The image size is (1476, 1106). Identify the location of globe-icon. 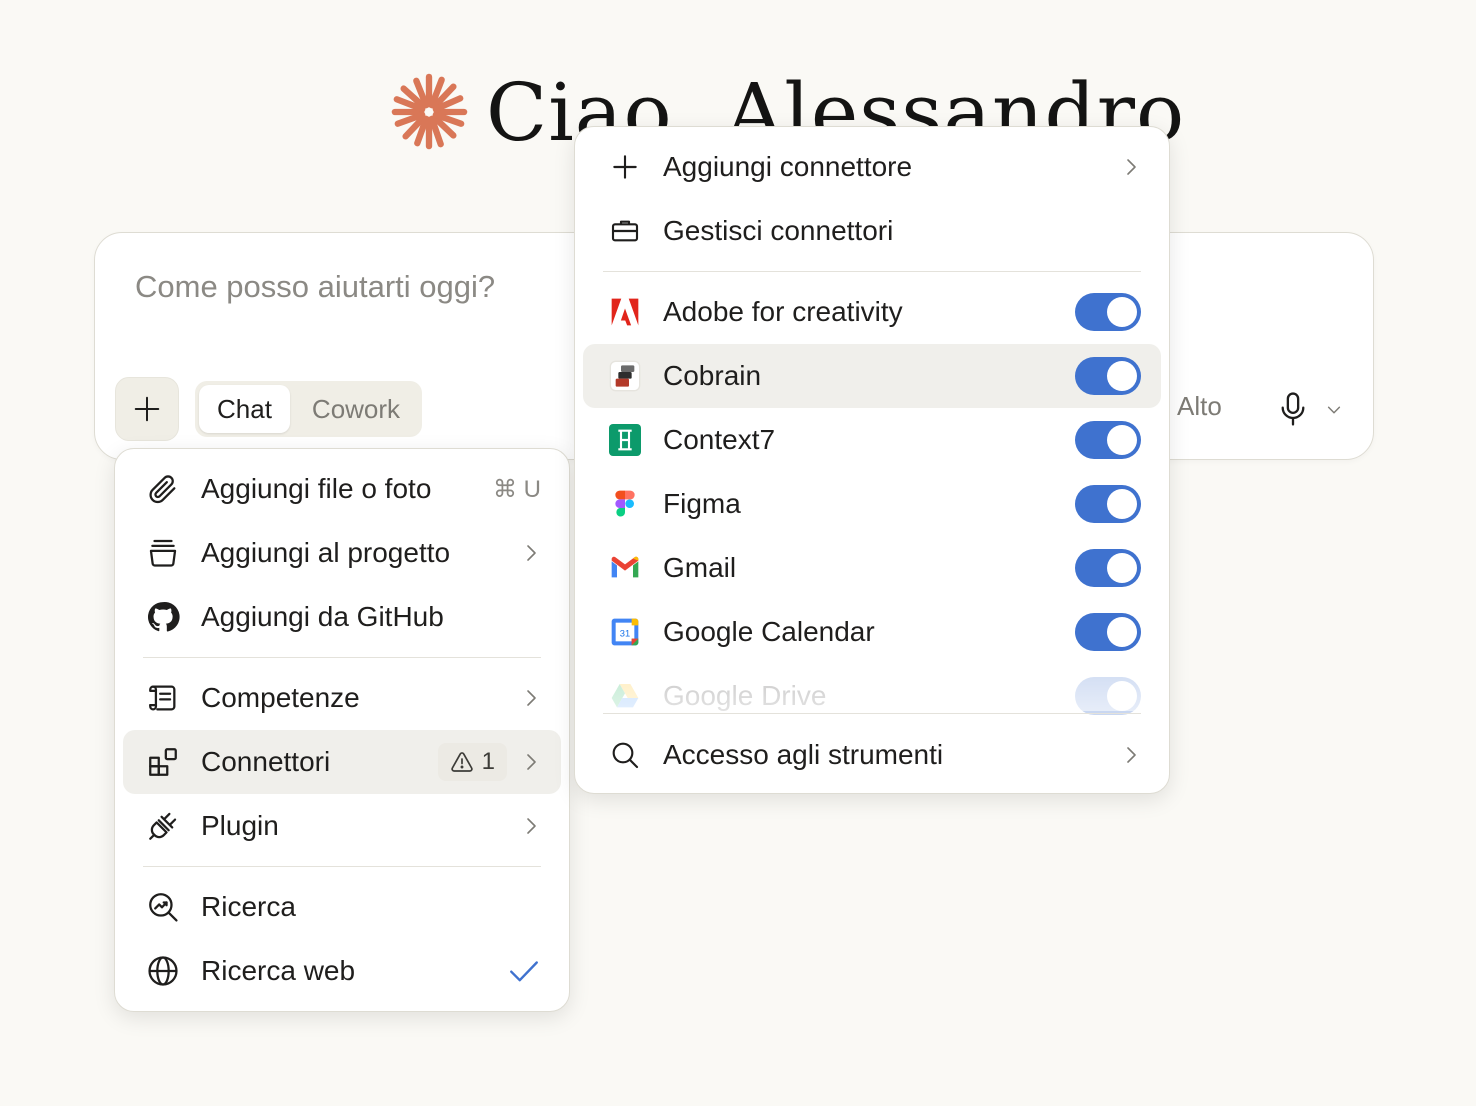
(163, 971).